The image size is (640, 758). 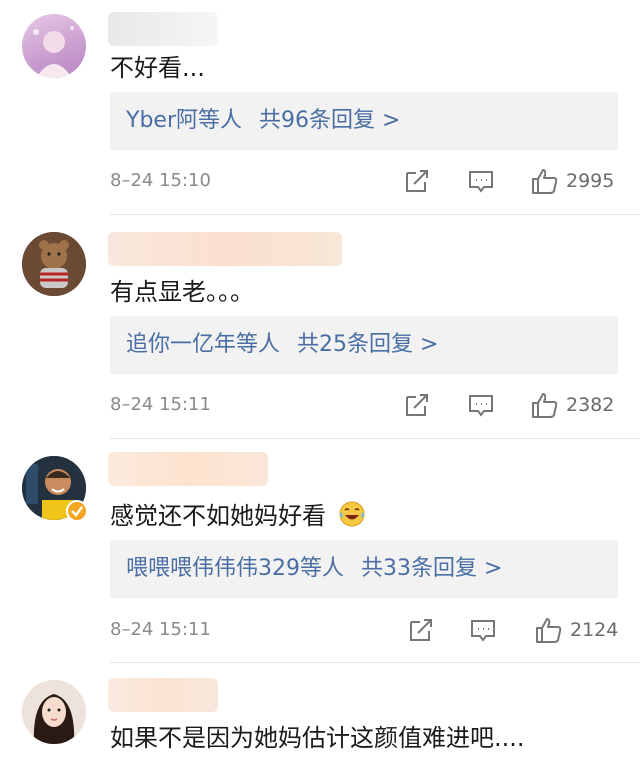 I want to click on reply-count: 共25条回复 >, so click(x=368, y=344).